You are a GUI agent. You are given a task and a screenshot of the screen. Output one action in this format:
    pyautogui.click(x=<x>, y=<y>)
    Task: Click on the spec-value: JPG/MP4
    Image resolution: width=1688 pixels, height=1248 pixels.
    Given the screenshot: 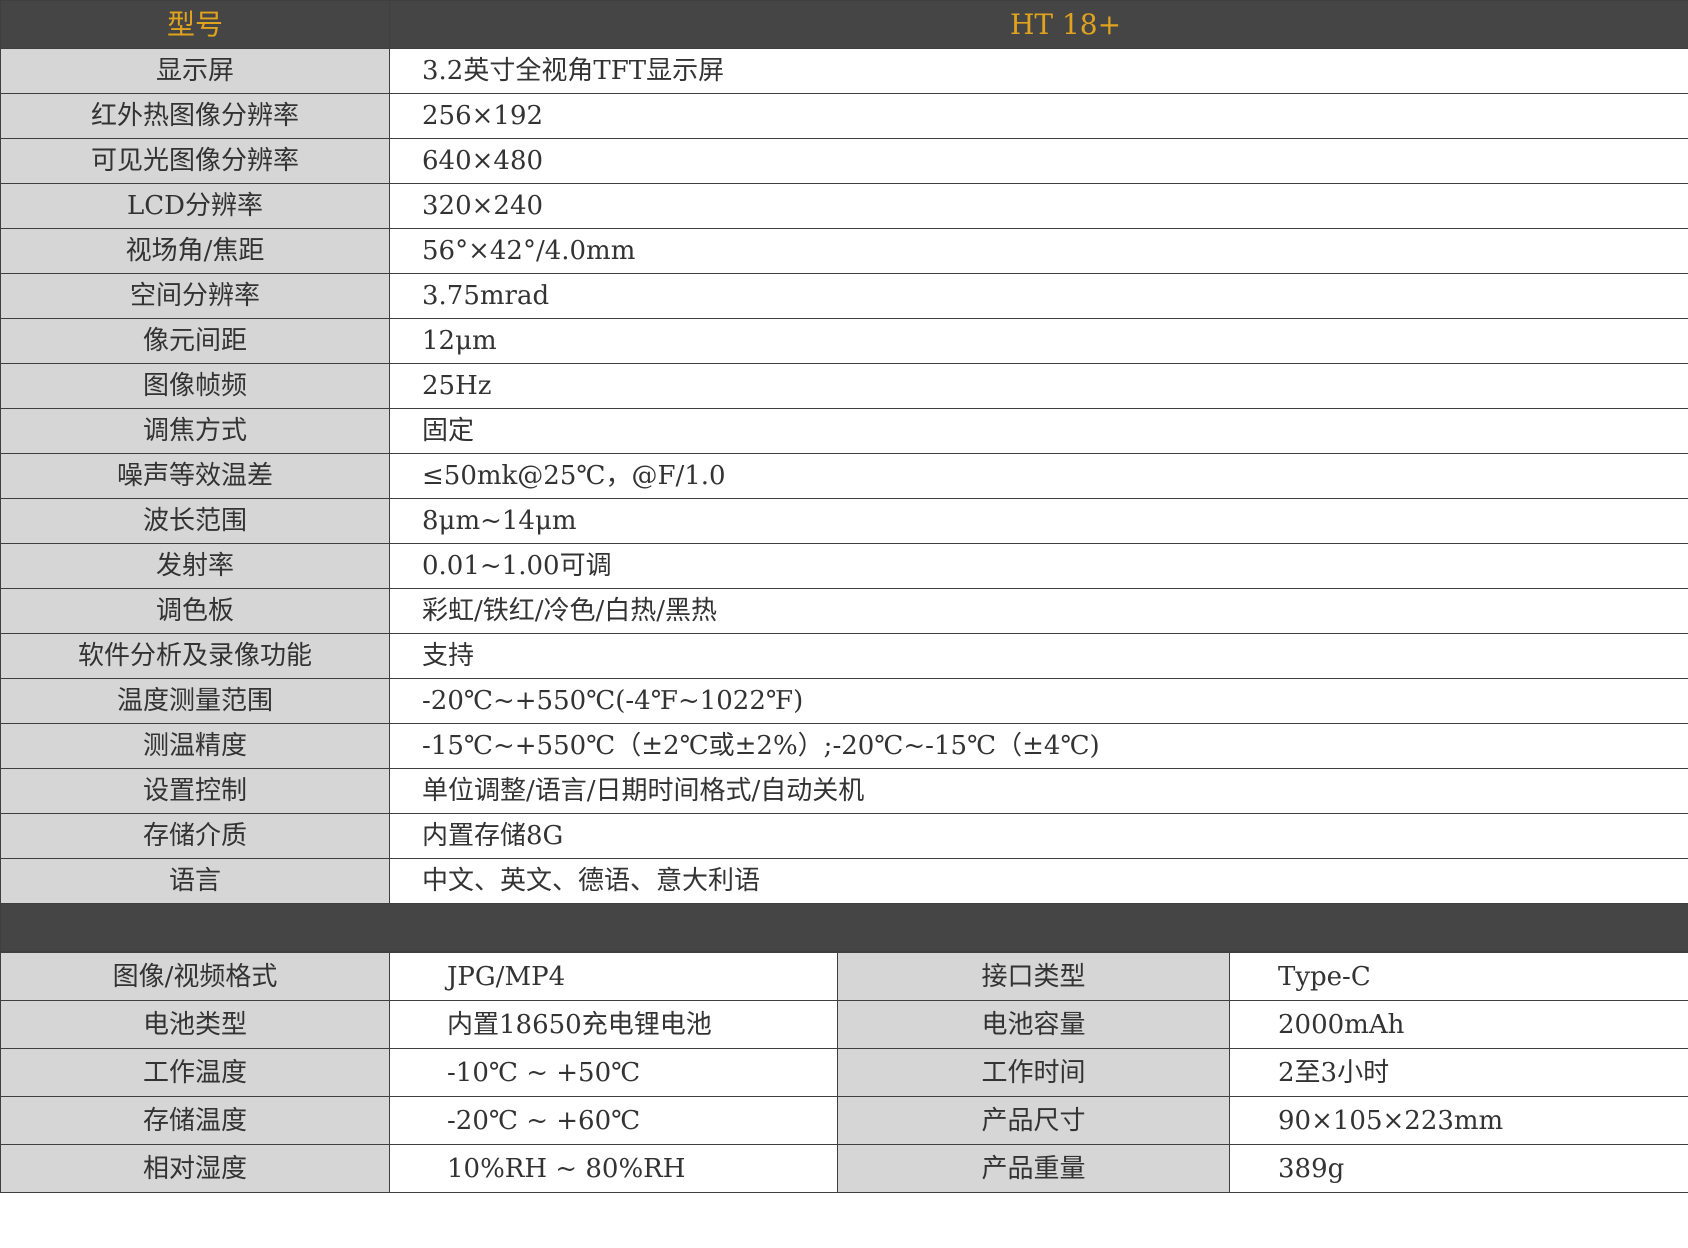 What is the action you would take?
    pyautogui.click(x=613, y=976)
    